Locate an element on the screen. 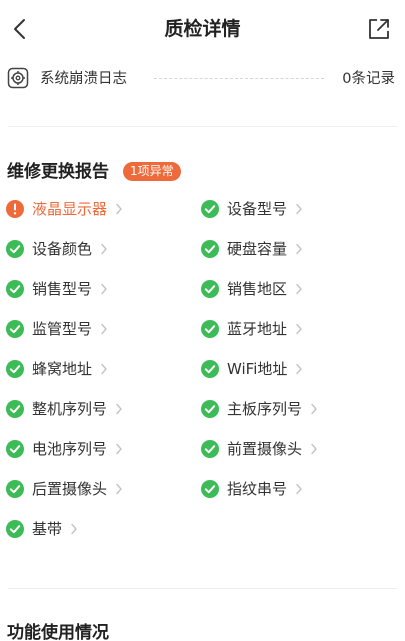  report-item: 监管型号 is located at coordinates (57, 329).